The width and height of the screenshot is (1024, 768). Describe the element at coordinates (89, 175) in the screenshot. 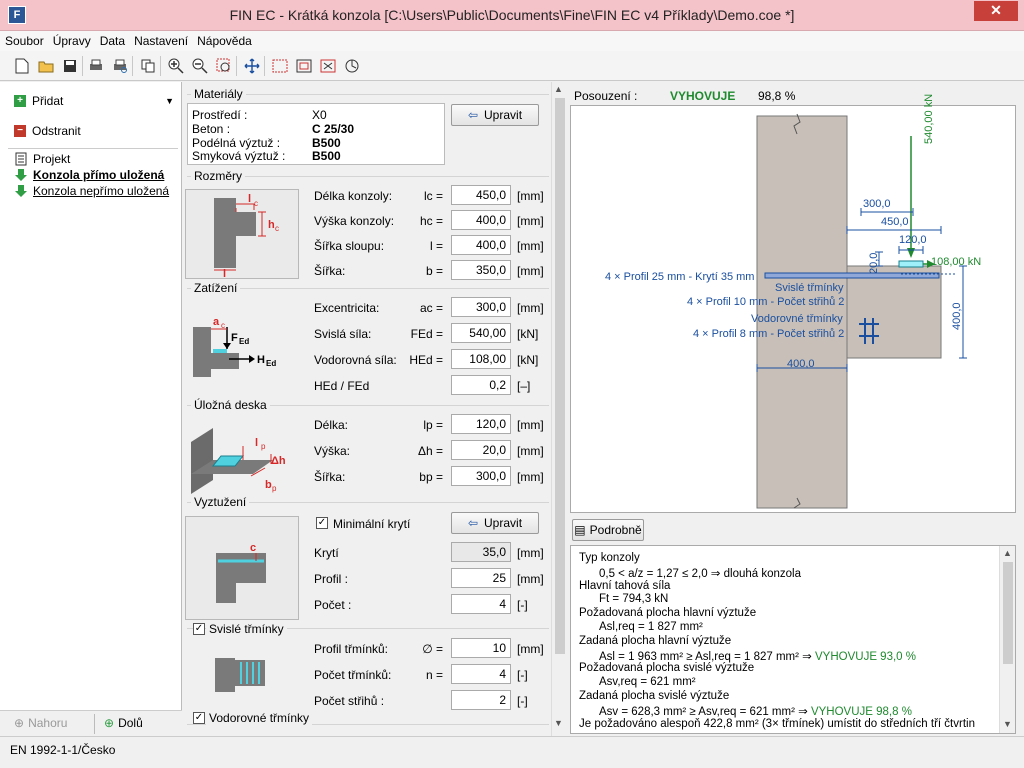

I see `tree-item-konzola-primo: Konzola přímo uložená` at that location.